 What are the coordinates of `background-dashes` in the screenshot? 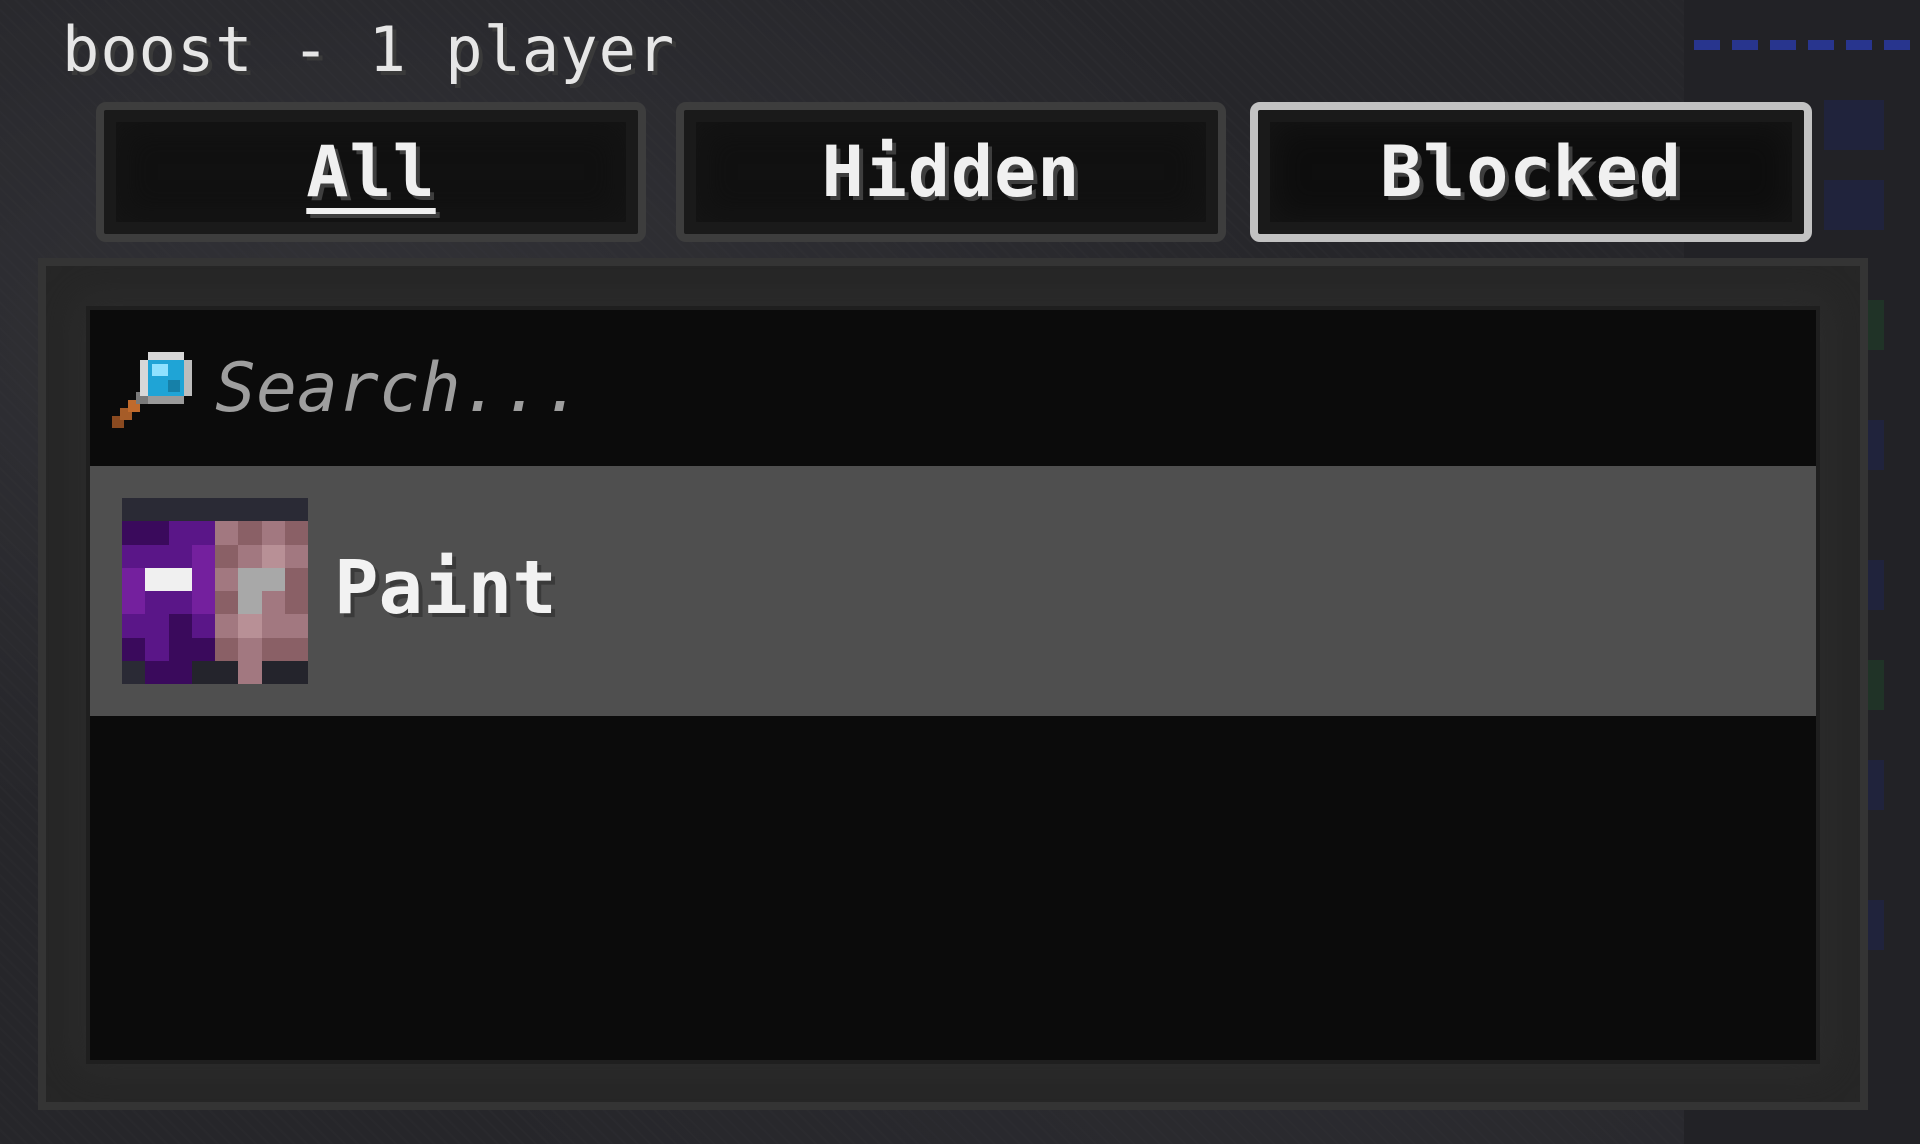 It's located at (1804, 45).